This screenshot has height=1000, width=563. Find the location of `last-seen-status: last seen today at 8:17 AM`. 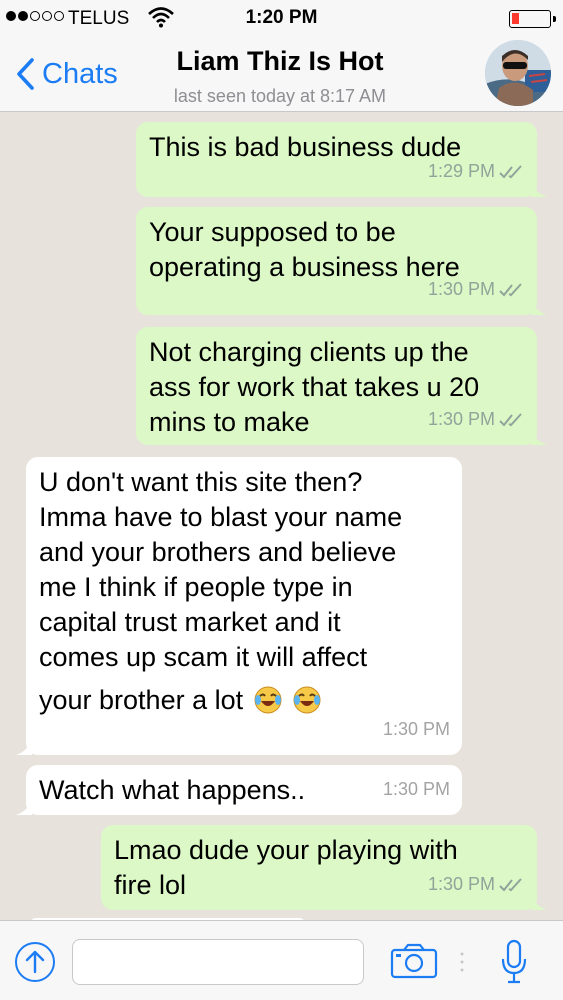

last-seen-status: last seen today at 8:17 AM is located at coordinates (280, 96).